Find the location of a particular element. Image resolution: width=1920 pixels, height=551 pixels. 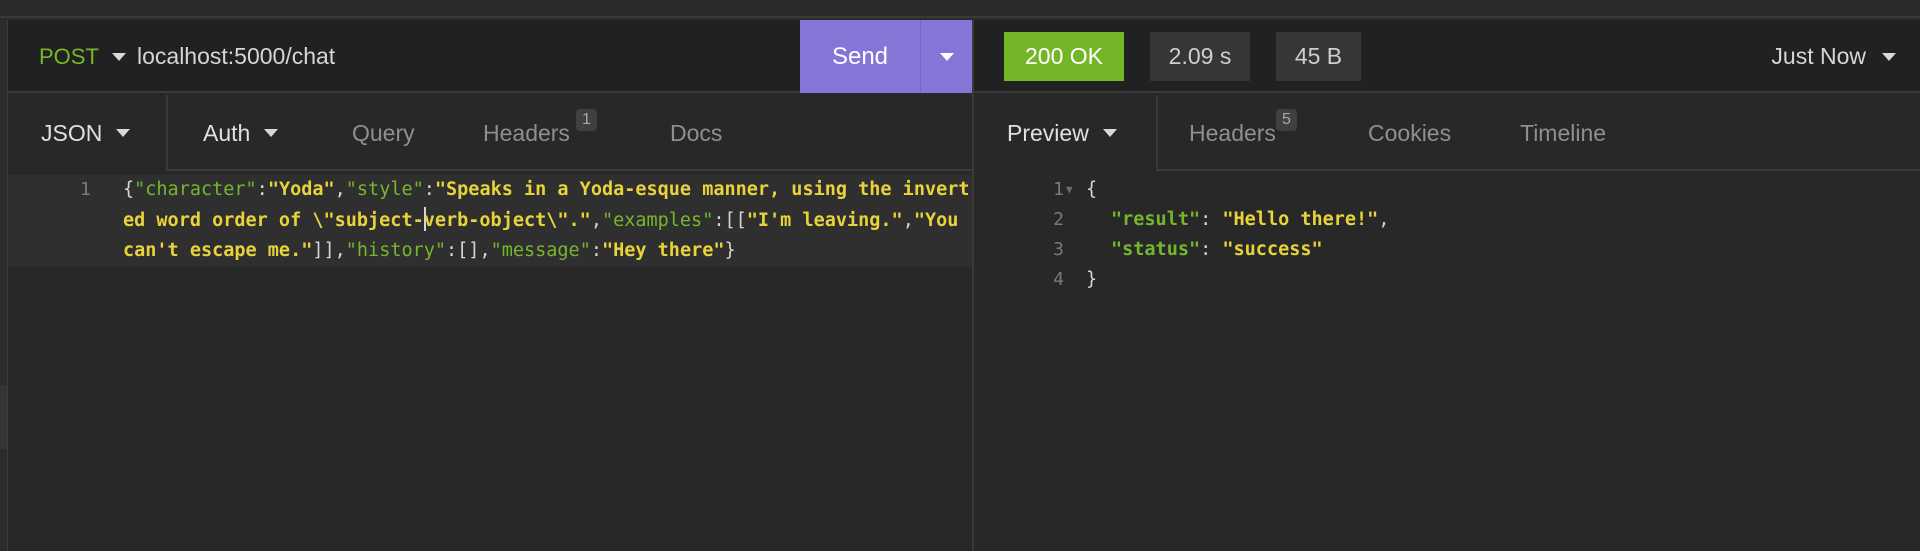

method-label: POST is located at coordinates (69, 56).